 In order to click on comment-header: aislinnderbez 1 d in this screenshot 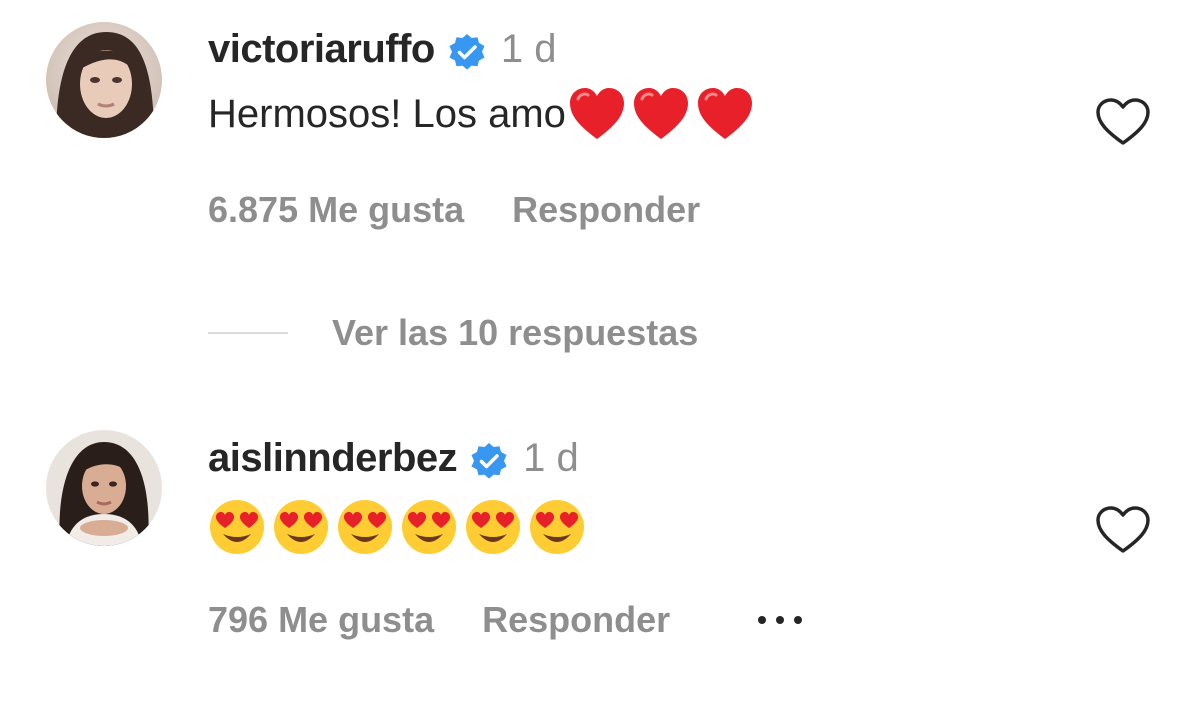, I will do `click(393, 458)`.